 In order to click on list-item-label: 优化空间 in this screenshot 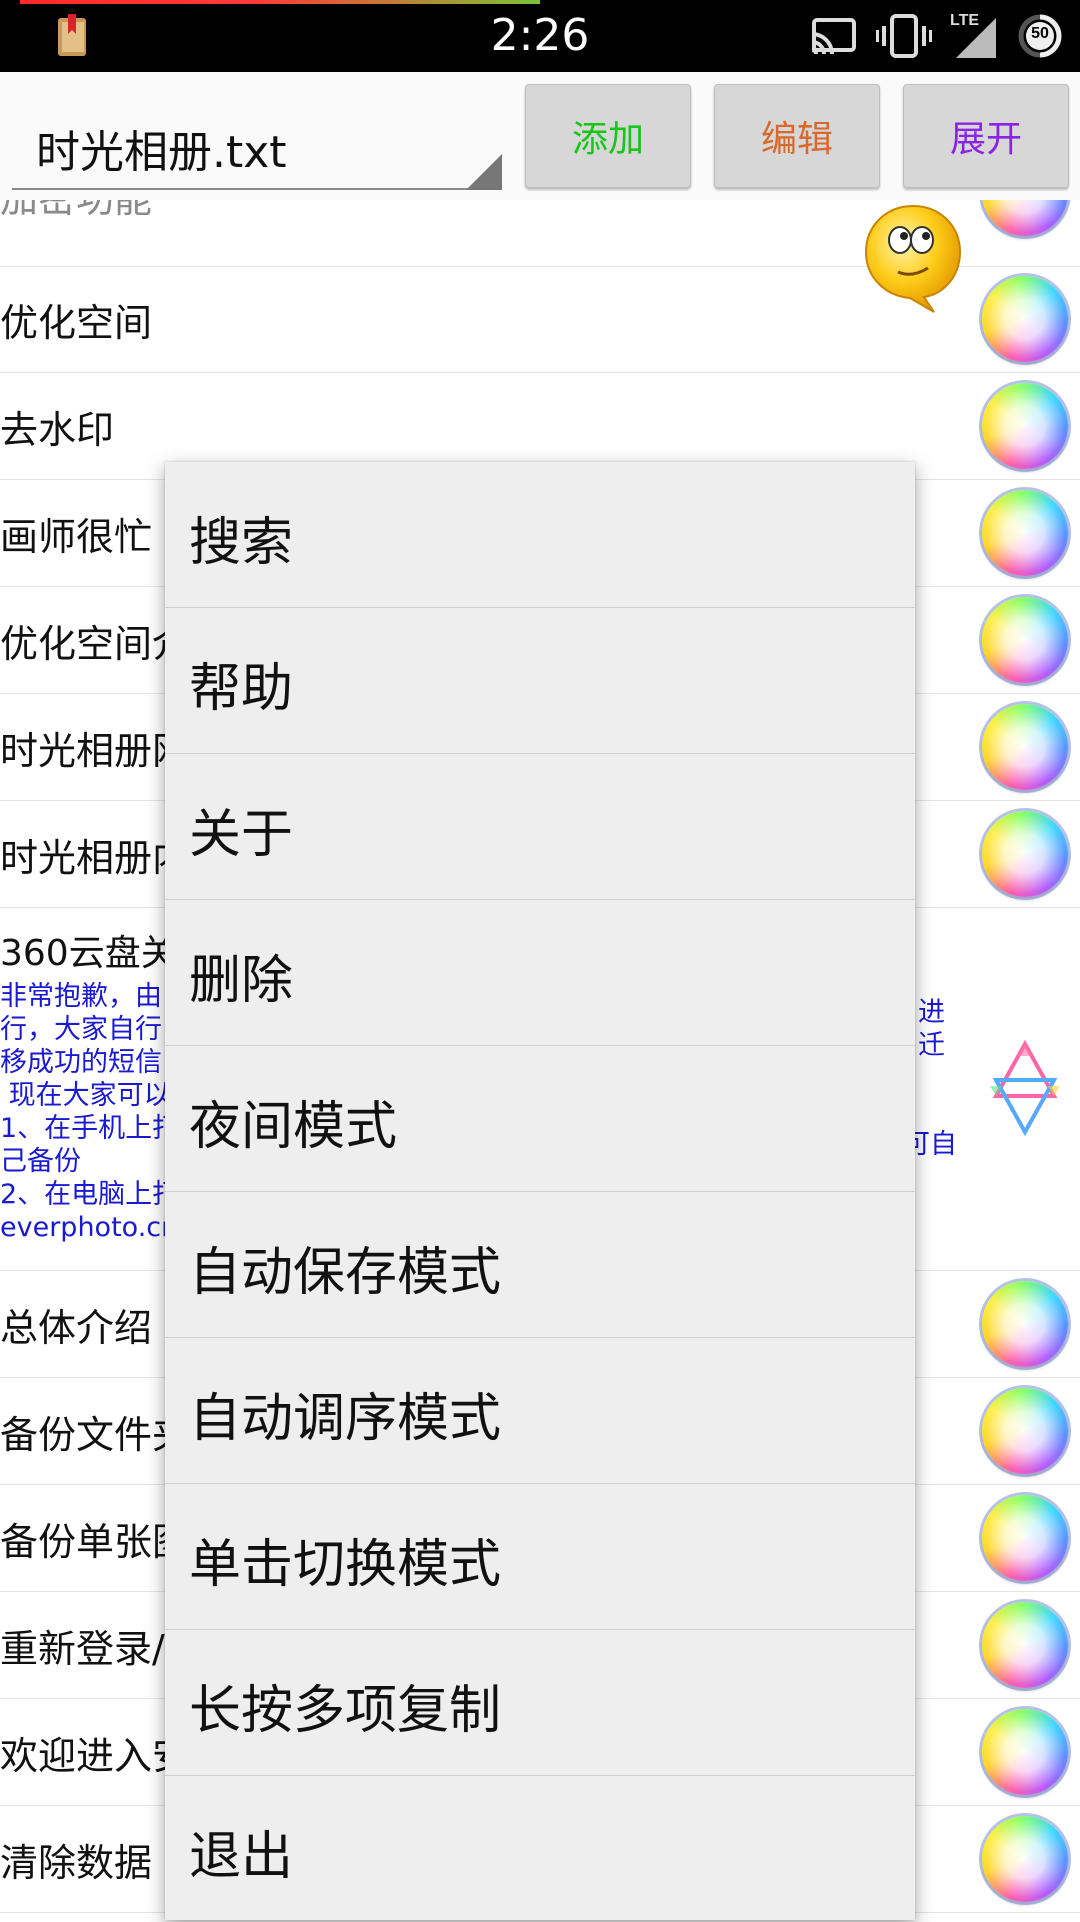, I will do `click(76, 323)`.